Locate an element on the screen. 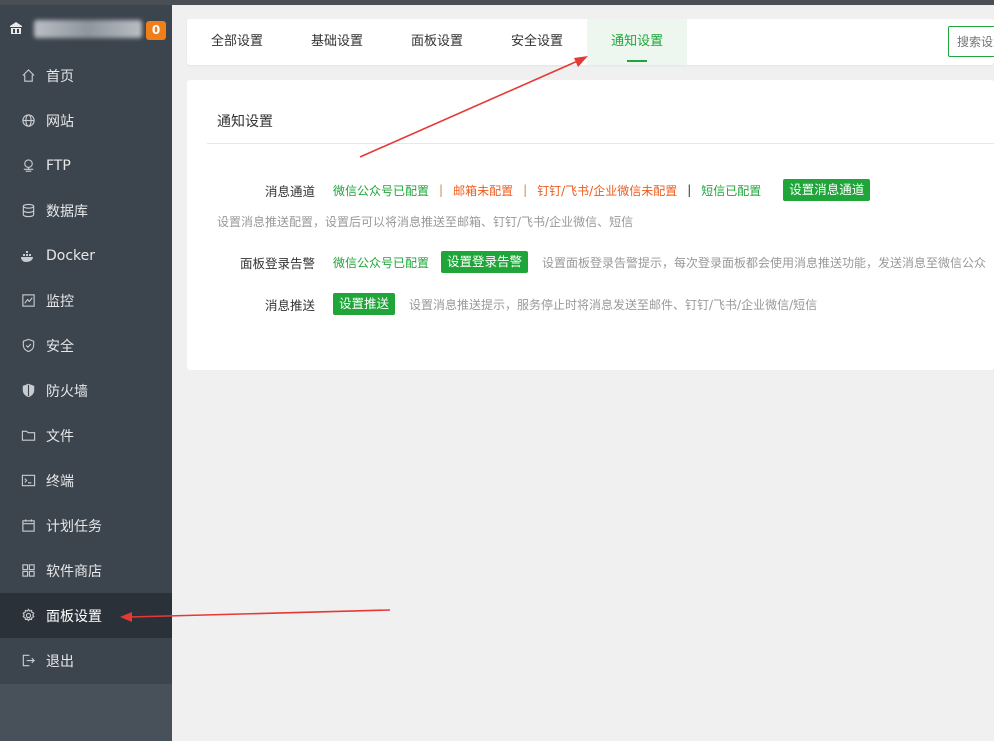 The width and height of the screenshot is (994, 741). home-icon is located at coordinates (28, 76).